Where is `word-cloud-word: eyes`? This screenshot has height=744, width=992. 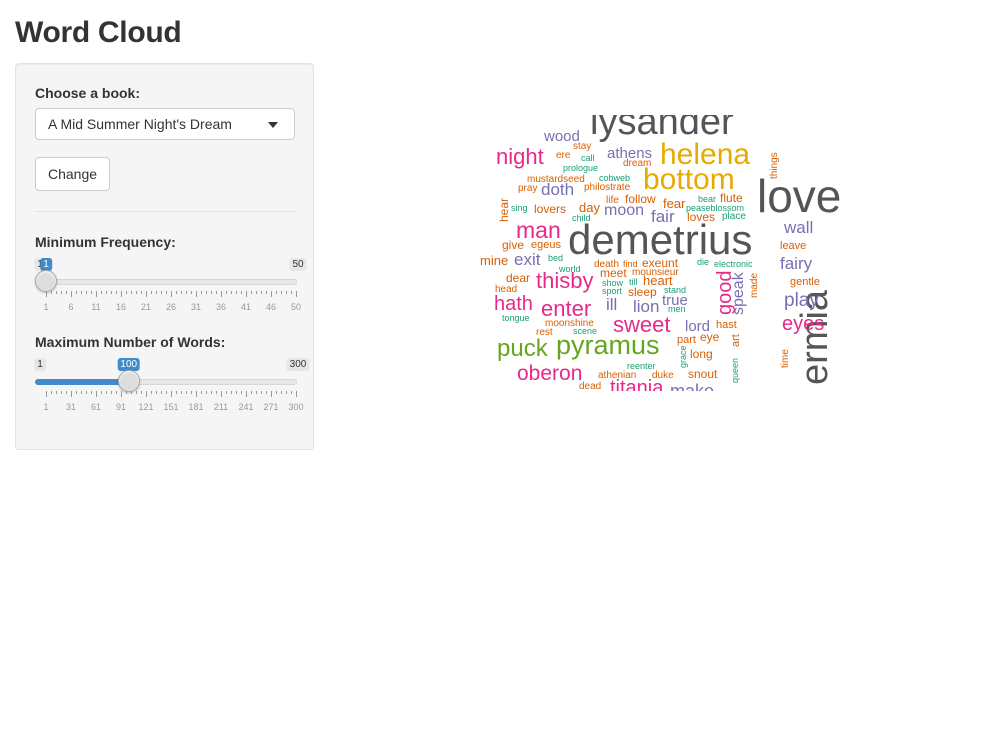
word-cloud-word: eyes is located at coordinates (803, 324).